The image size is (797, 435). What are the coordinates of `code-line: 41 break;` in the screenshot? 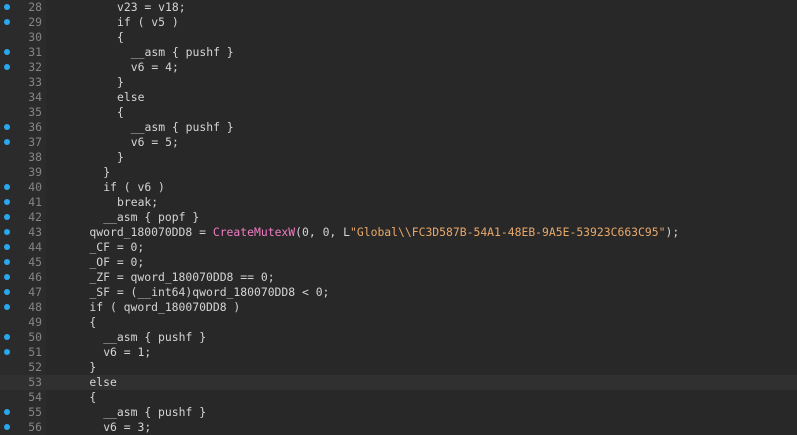 It's located at (398, 202).